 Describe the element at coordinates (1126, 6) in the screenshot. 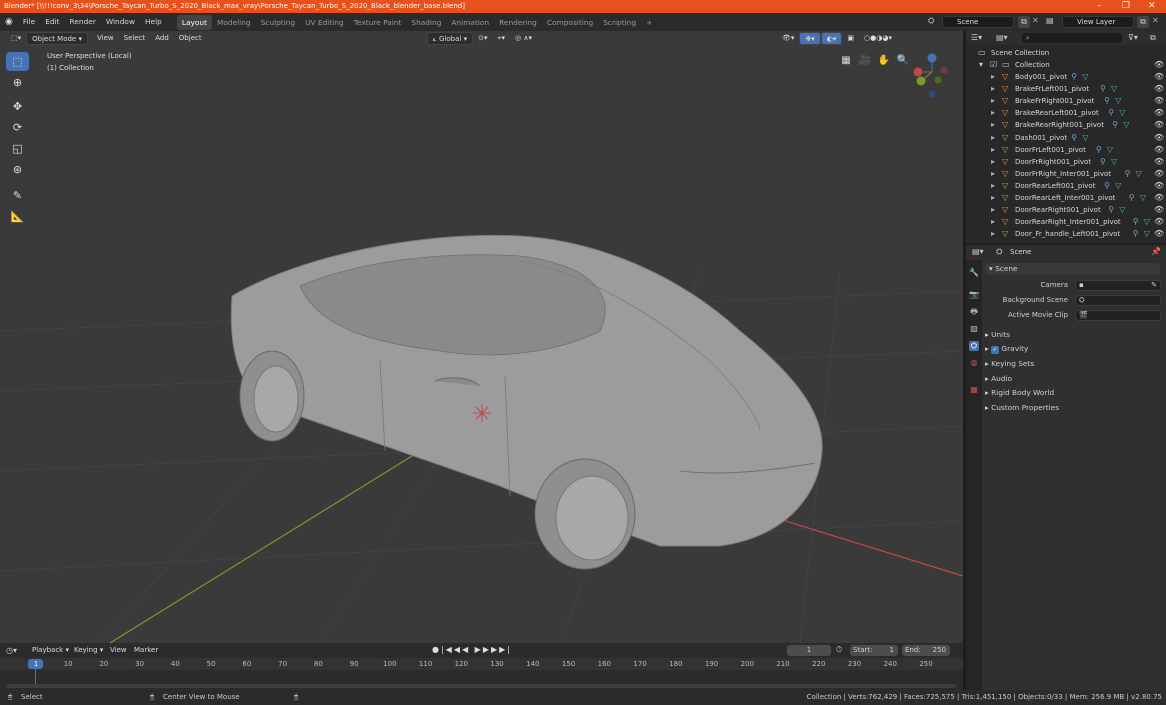

I see `maximize-button: ❐` at that location.